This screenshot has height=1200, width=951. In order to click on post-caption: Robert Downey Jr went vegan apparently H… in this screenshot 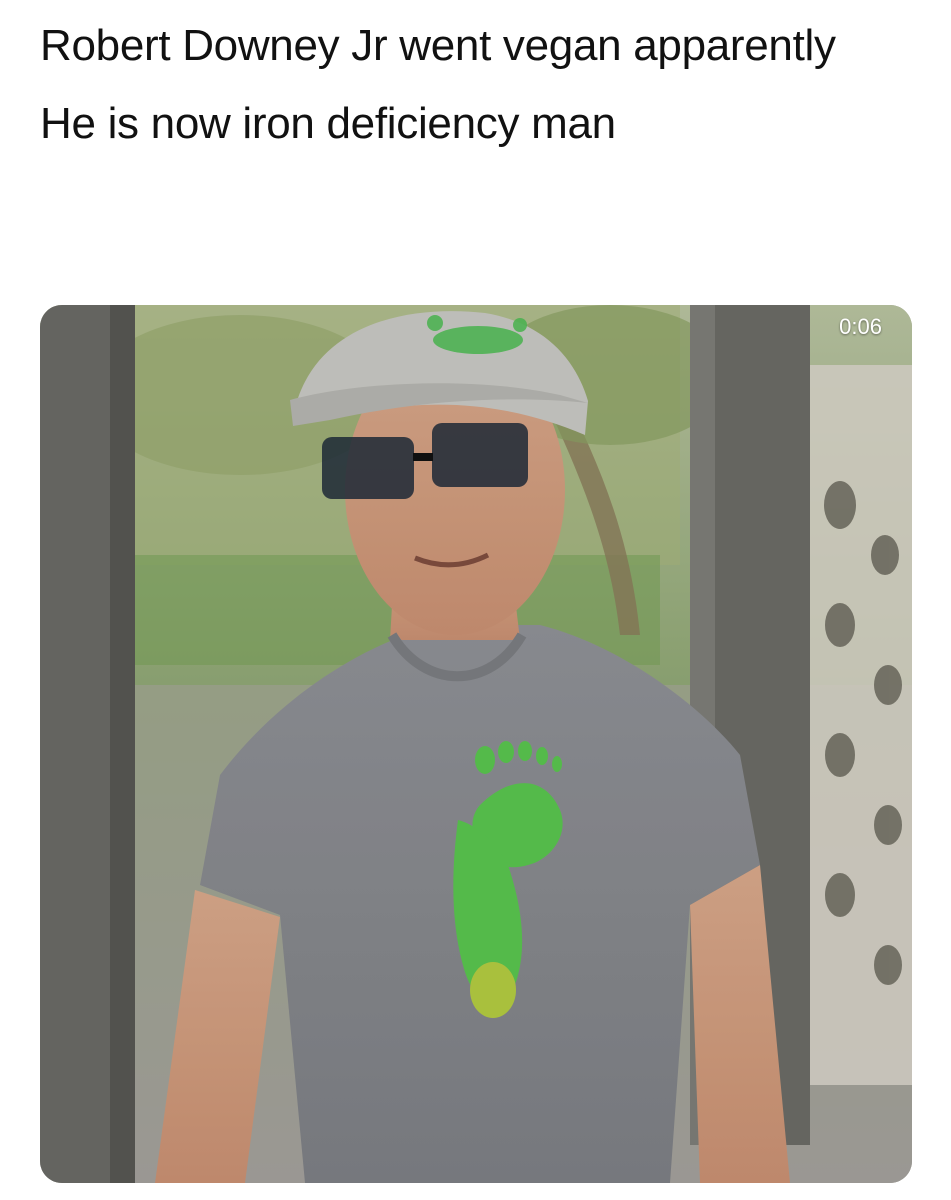, I will do `click(470, 85)`.